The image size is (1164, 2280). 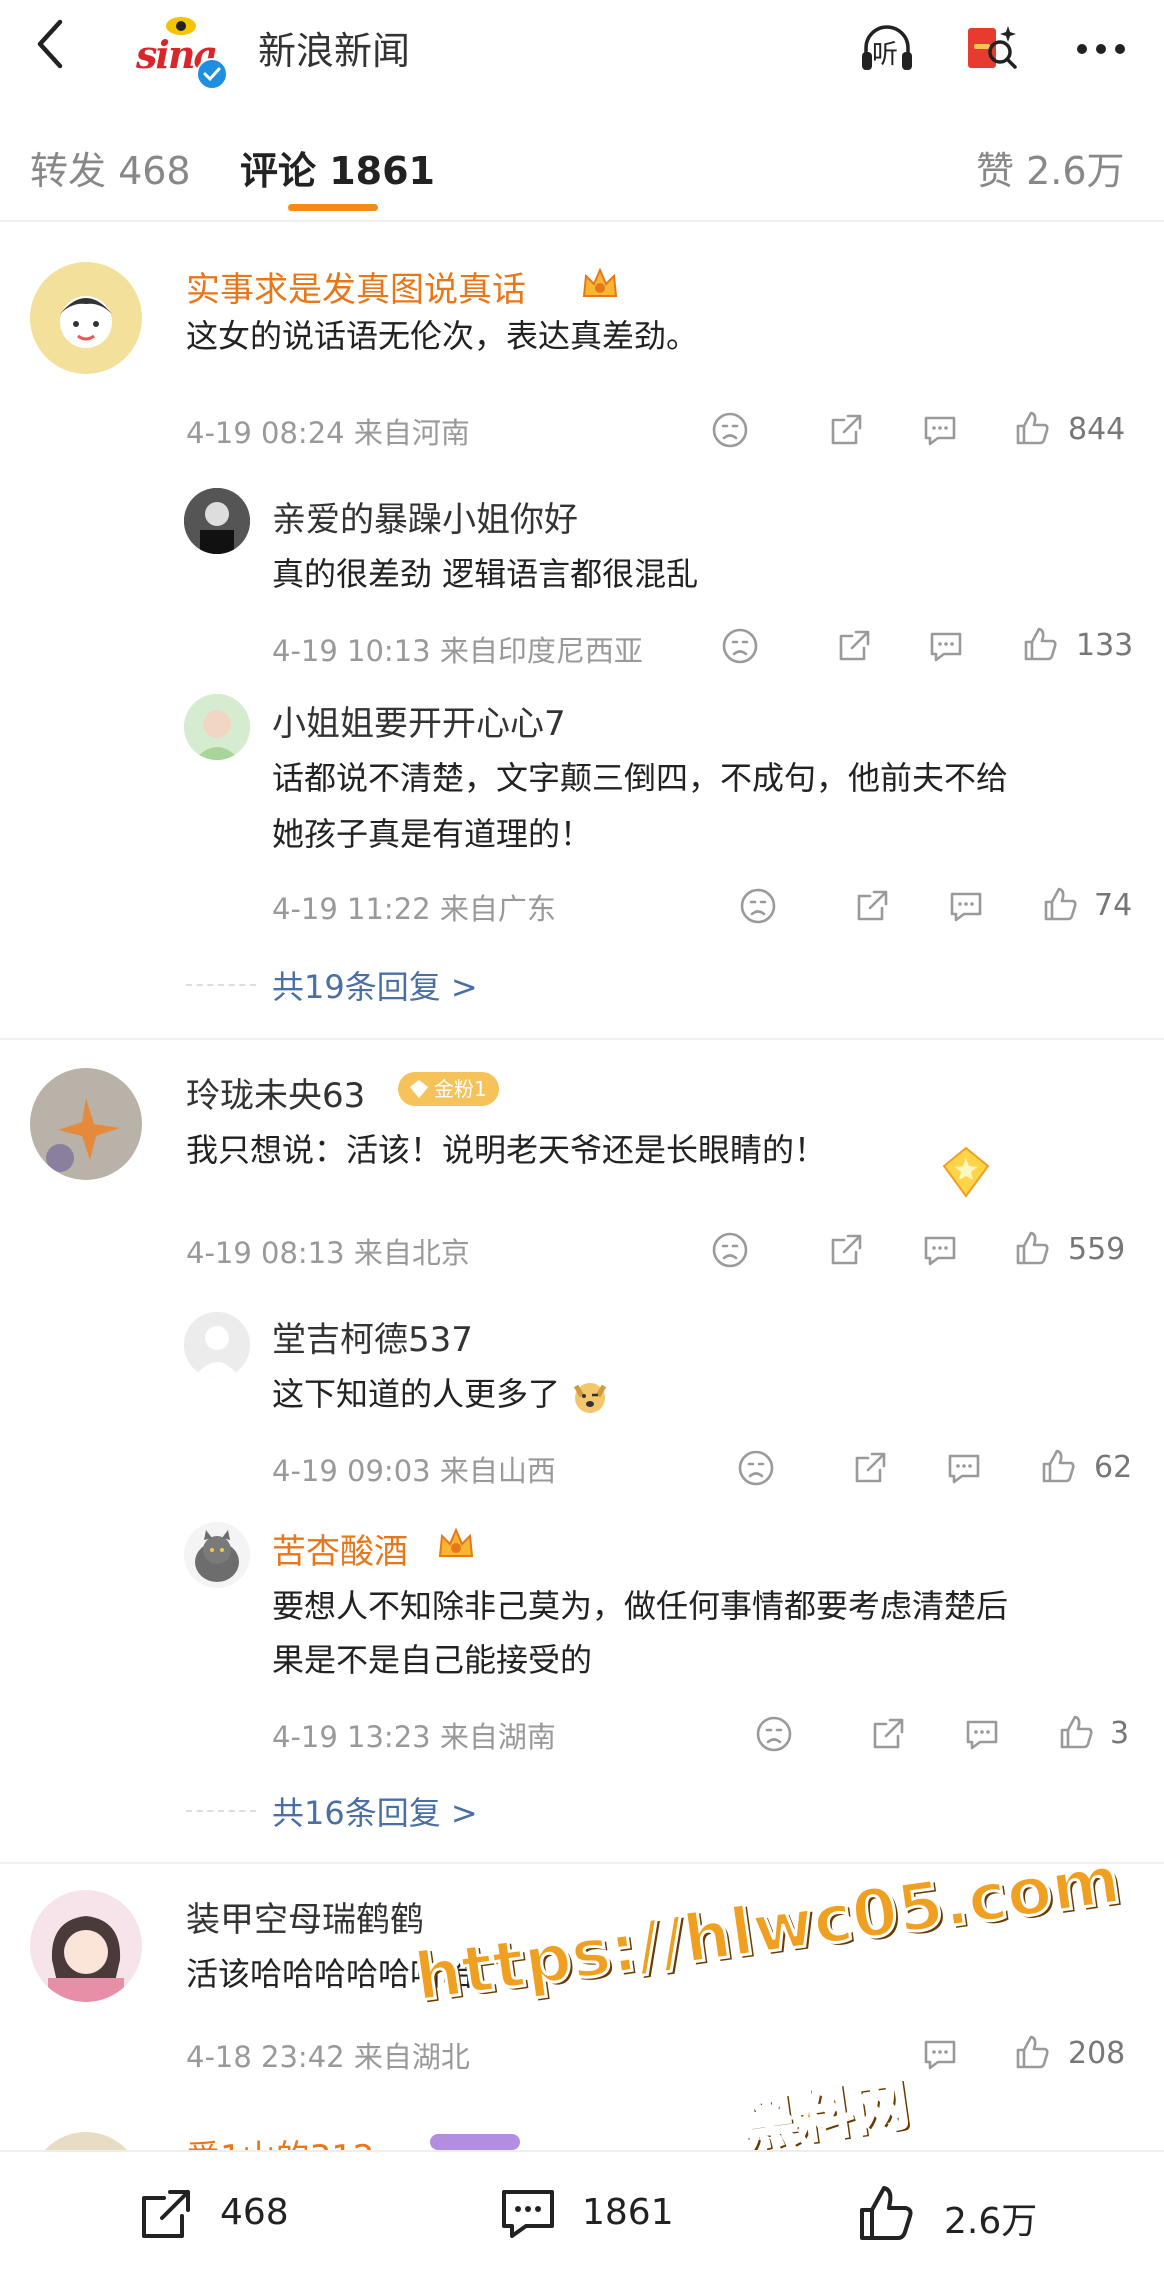 I want to click on bottom-action-bar: 468 1861 2.6万, so click(x=582, y=2215).